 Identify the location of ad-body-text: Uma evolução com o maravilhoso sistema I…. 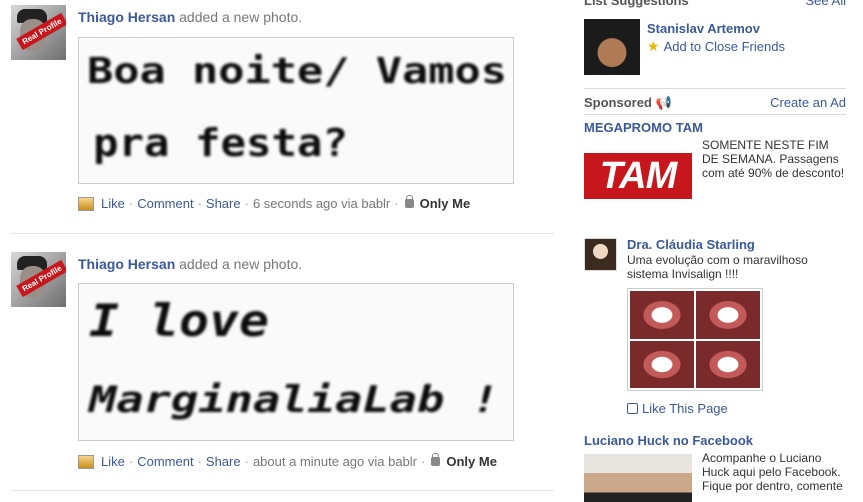
(717, 267).